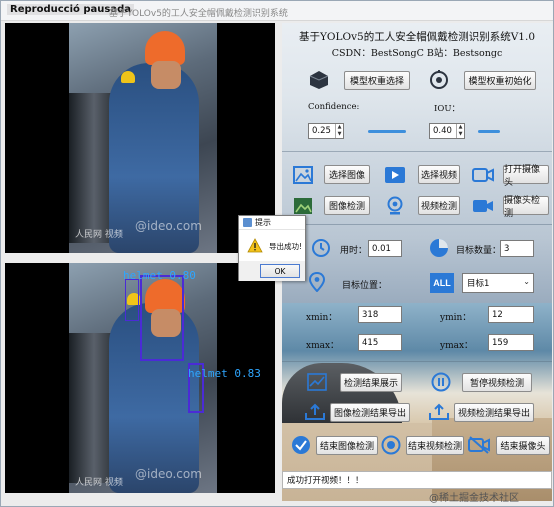 Image resolution: width=554 pixels, height=507 pixels. Describe the element at coordinates (395, 206) in the screenshot. I see `webcam-icon` at that location.